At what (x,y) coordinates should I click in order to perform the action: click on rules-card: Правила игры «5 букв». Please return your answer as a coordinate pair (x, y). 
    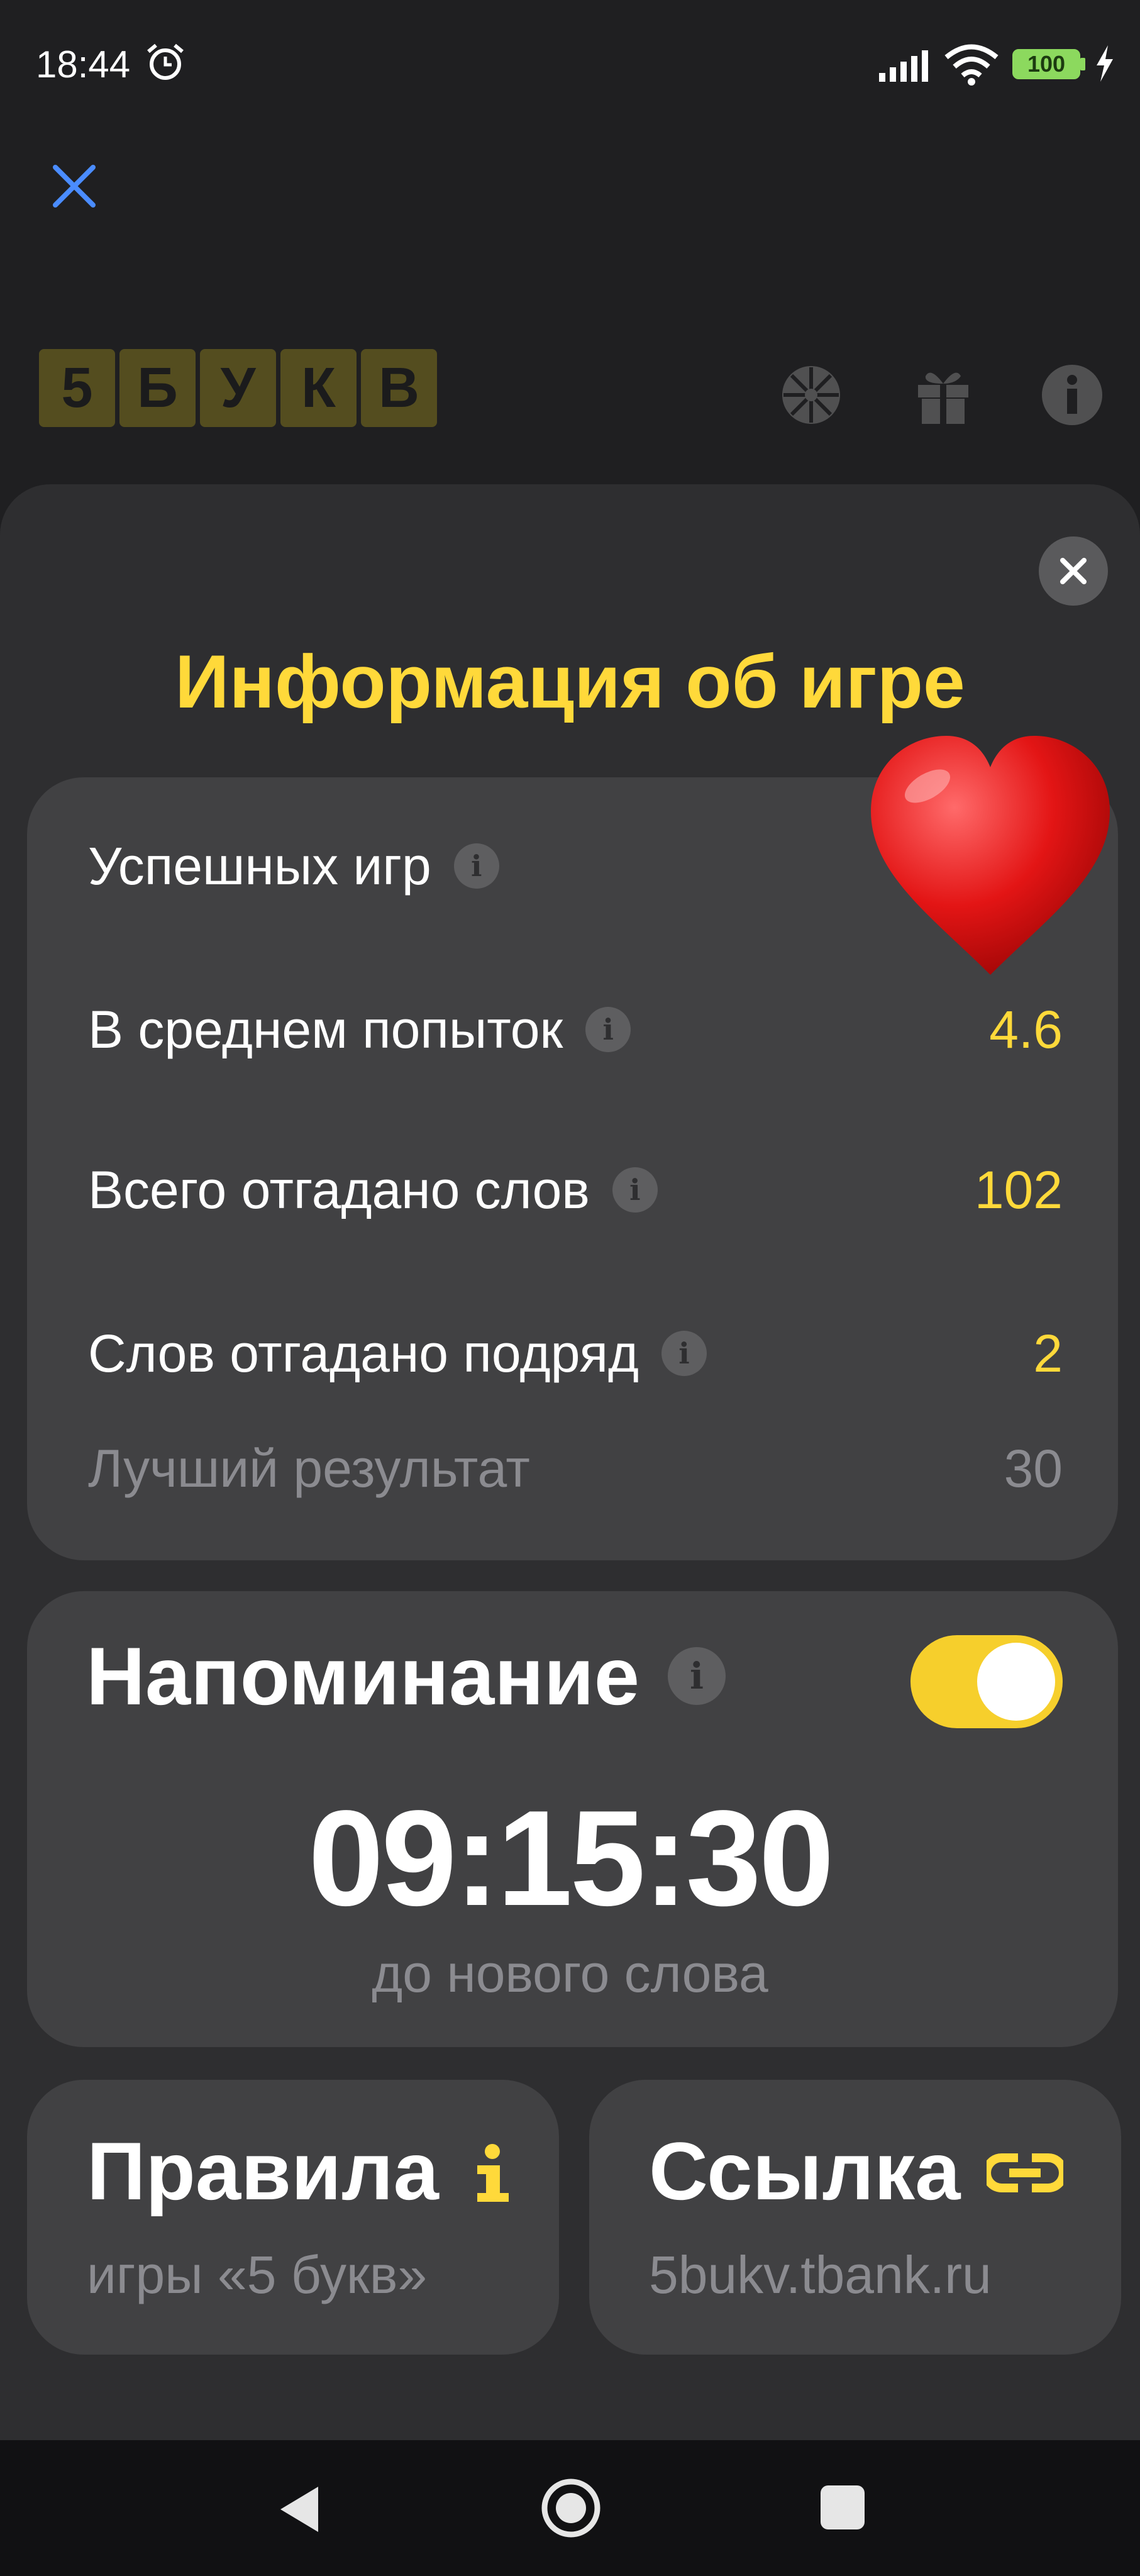
    Looking at the image, I should click on (293, 2217).